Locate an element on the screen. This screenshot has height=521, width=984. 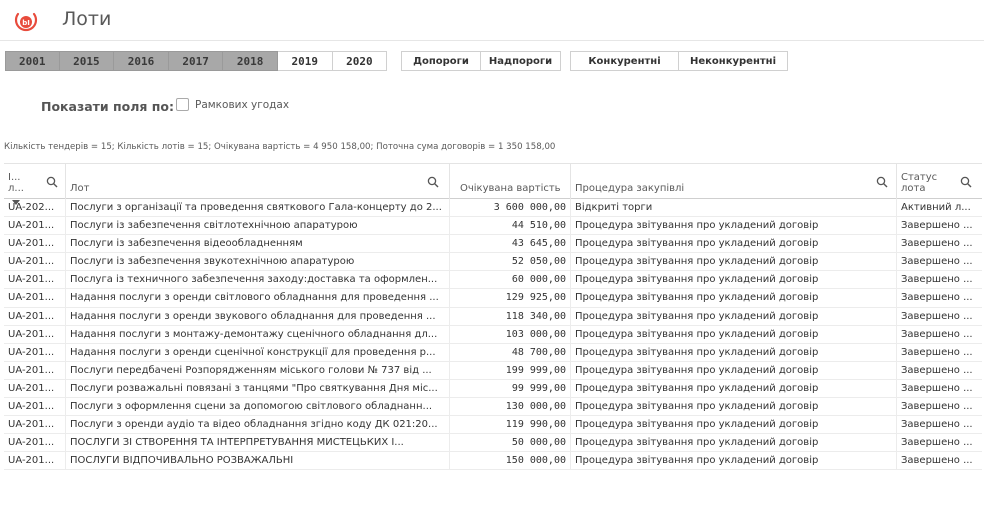
cell-expected-value: 52 050,00 is located at coordinates (510, 262).